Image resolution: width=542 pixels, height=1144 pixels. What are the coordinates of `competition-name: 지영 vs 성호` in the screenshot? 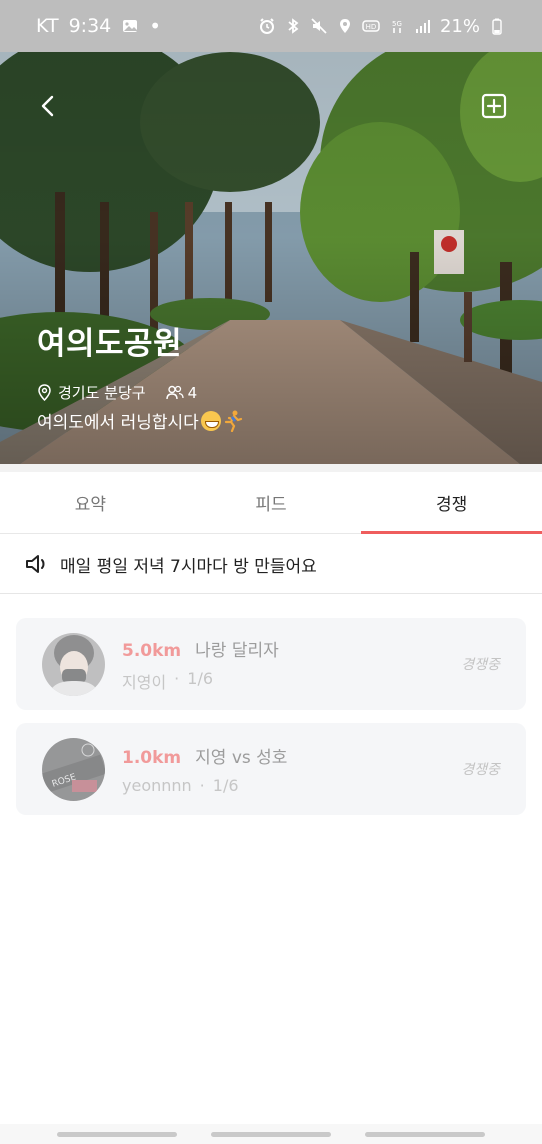 It's located at (241, 758).